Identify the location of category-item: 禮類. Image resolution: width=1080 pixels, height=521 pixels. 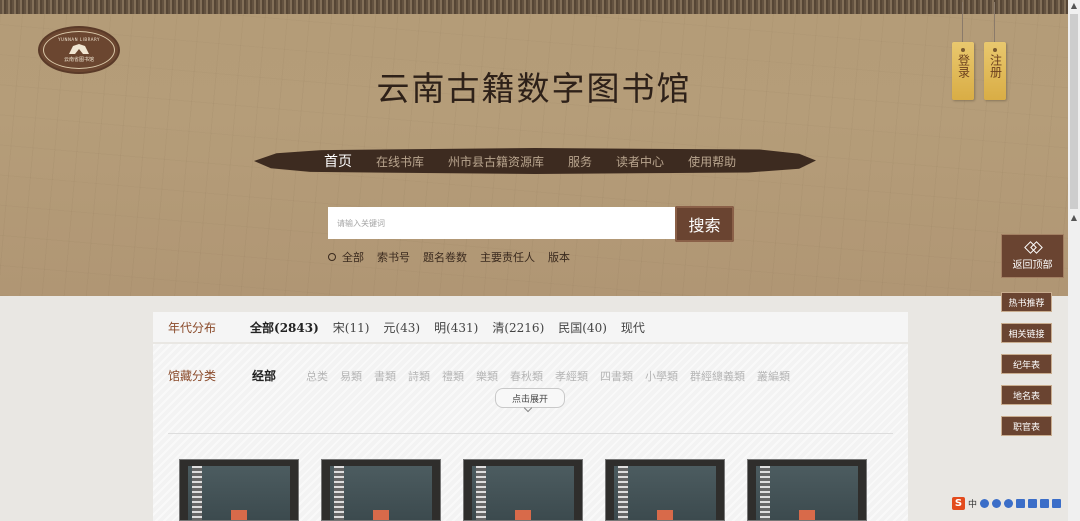
(453, 376).